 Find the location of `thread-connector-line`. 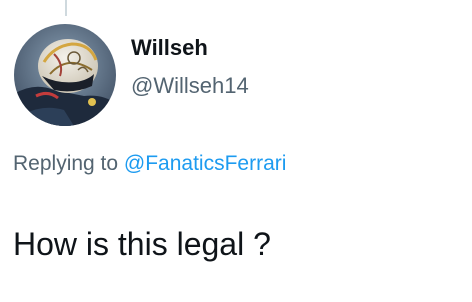

thread-connector-line is located at coordinates (66, 8).